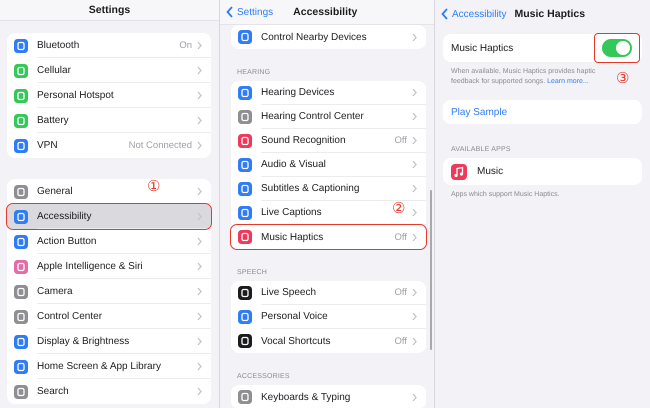 Image resolution: width=650 pixels, height=408 pixels. Describe the element at coordinates (58, 45) in the screenshot. I see `item-label: Bluetooth` at that location.